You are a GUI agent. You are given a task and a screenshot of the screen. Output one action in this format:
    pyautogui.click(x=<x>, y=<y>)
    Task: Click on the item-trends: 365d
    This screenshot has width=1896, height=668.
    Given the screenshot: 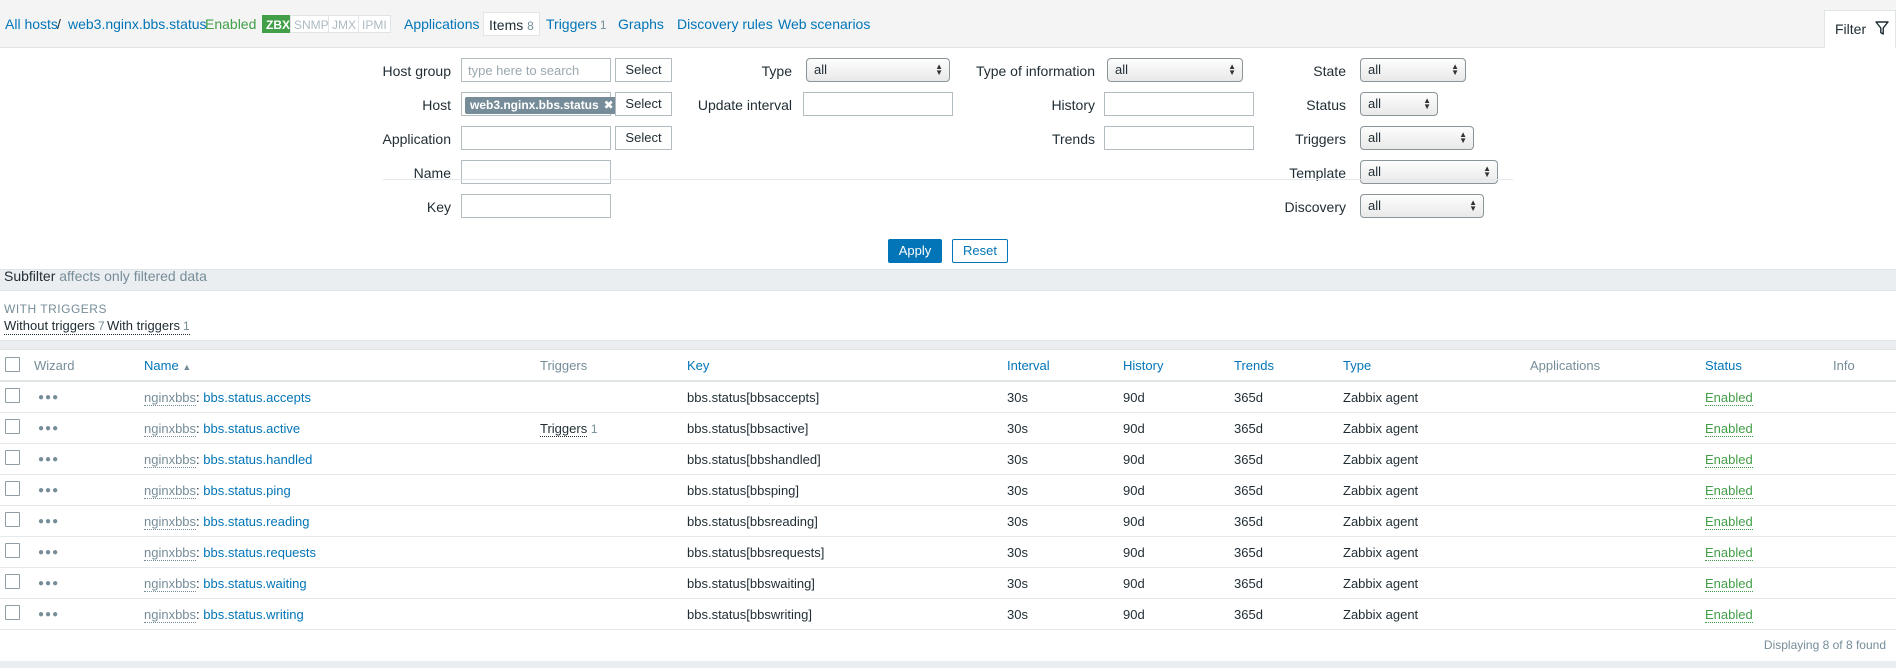 What is the action you would take?
    pyautogui.click(x=1248, y=490)
    